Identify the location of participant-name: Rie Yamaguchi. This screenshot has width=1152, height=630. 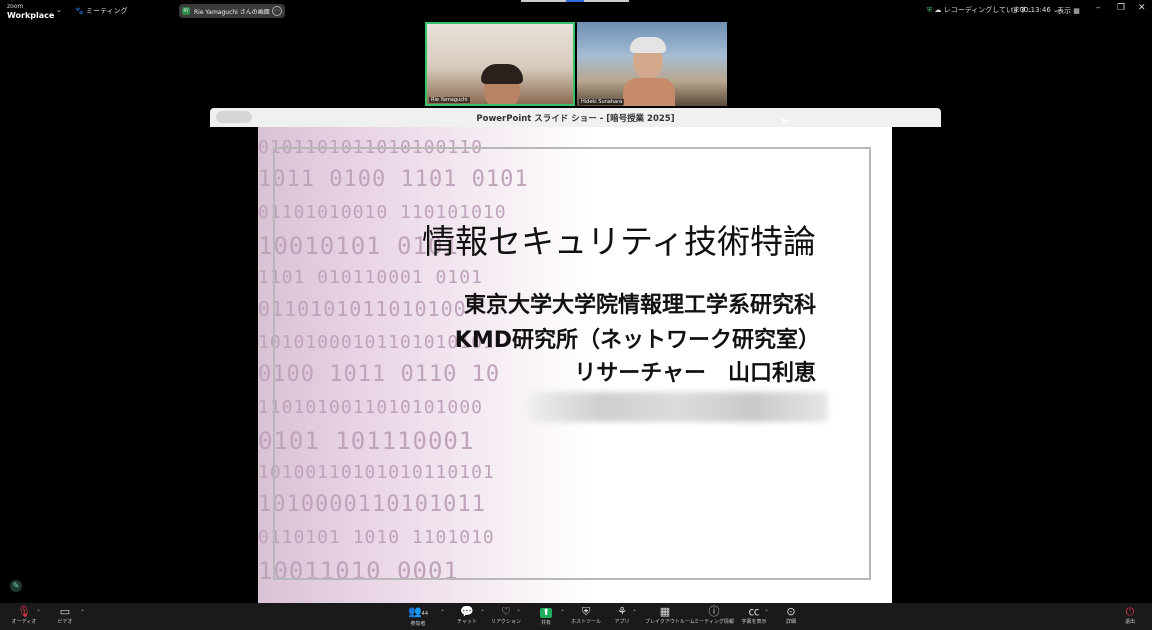
(449, 100).